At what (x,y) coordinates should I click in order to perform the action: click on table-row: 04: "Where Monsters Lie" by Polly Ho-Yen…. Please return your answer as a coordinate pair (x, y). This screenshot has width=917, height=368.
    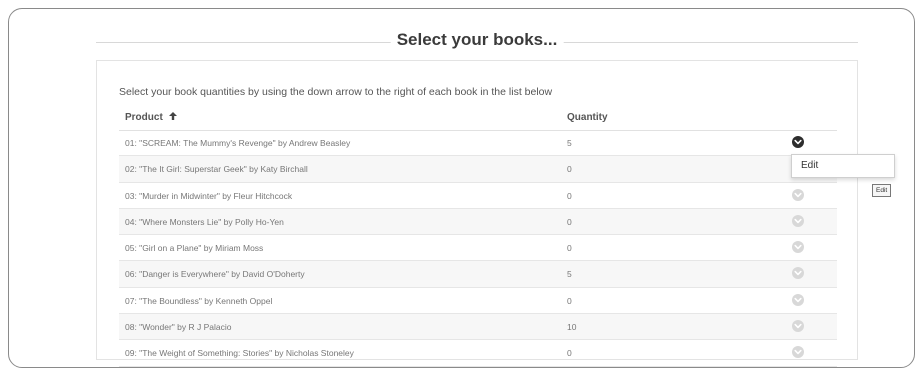
    Looking at the image, I should click on (478, 222).